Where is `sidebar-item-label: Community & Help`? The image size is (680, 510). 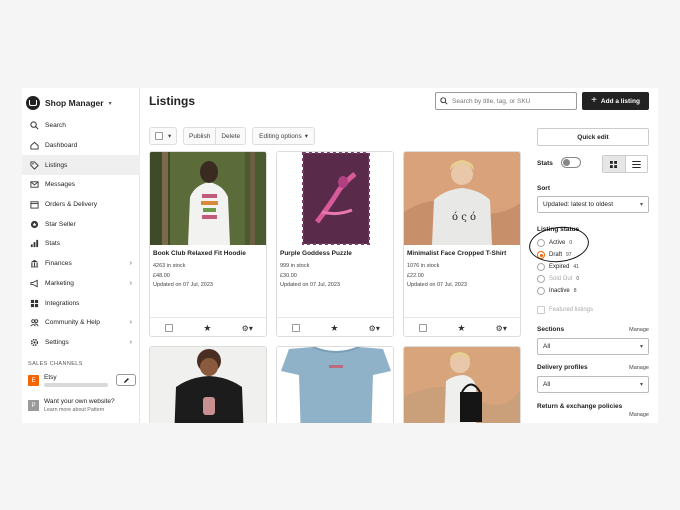 sidebar-item-label: Community & Help is located at coordinates (72, 323).